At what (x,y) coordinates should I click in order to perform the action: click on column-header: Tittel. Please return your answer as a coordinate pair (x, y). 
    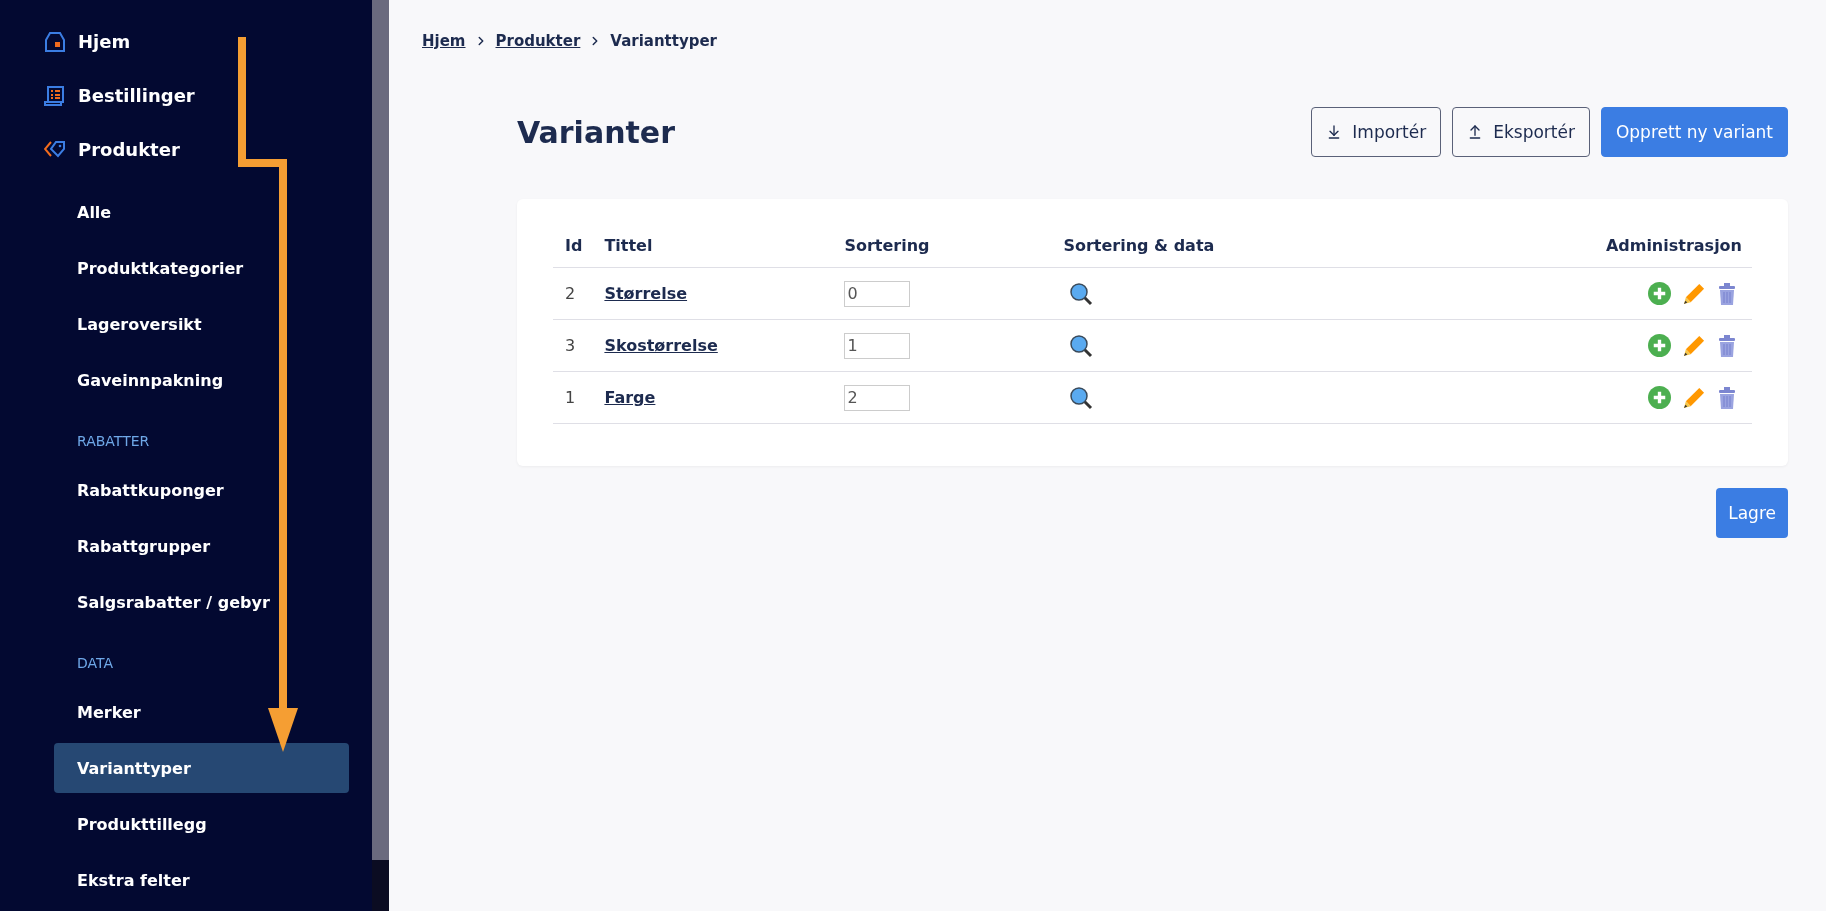
    Looking at the image, I should click on (712, 246).